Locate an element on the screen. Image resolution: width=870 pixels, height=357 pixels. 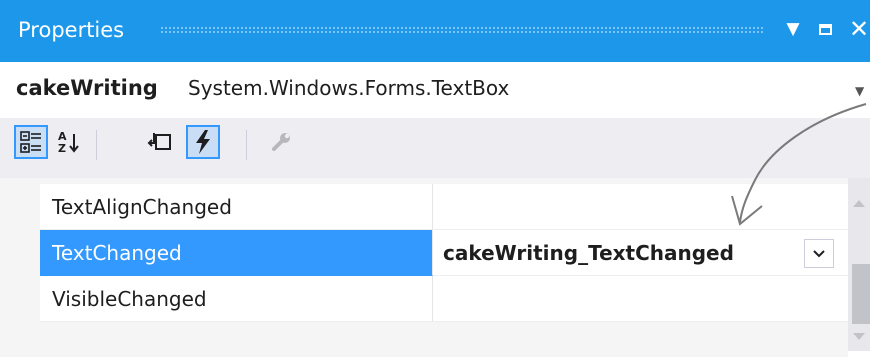
scroll-down-icon is located at coordinates (859, 337).